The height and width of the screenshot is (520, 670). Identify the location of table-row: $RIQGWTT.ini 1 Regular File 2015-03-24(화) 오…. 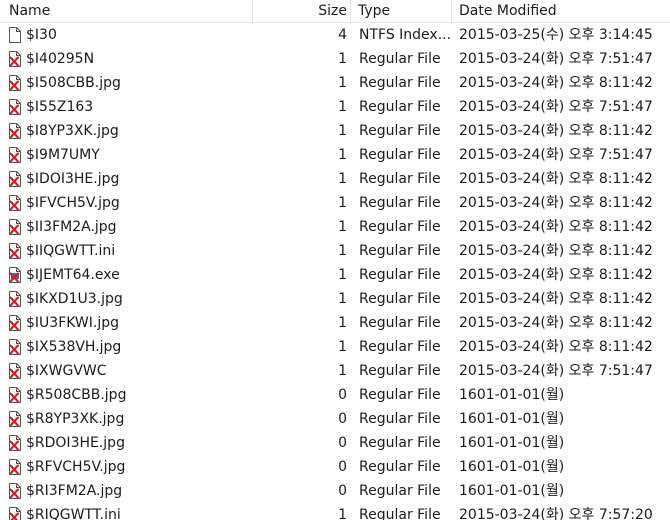
(335, 511).